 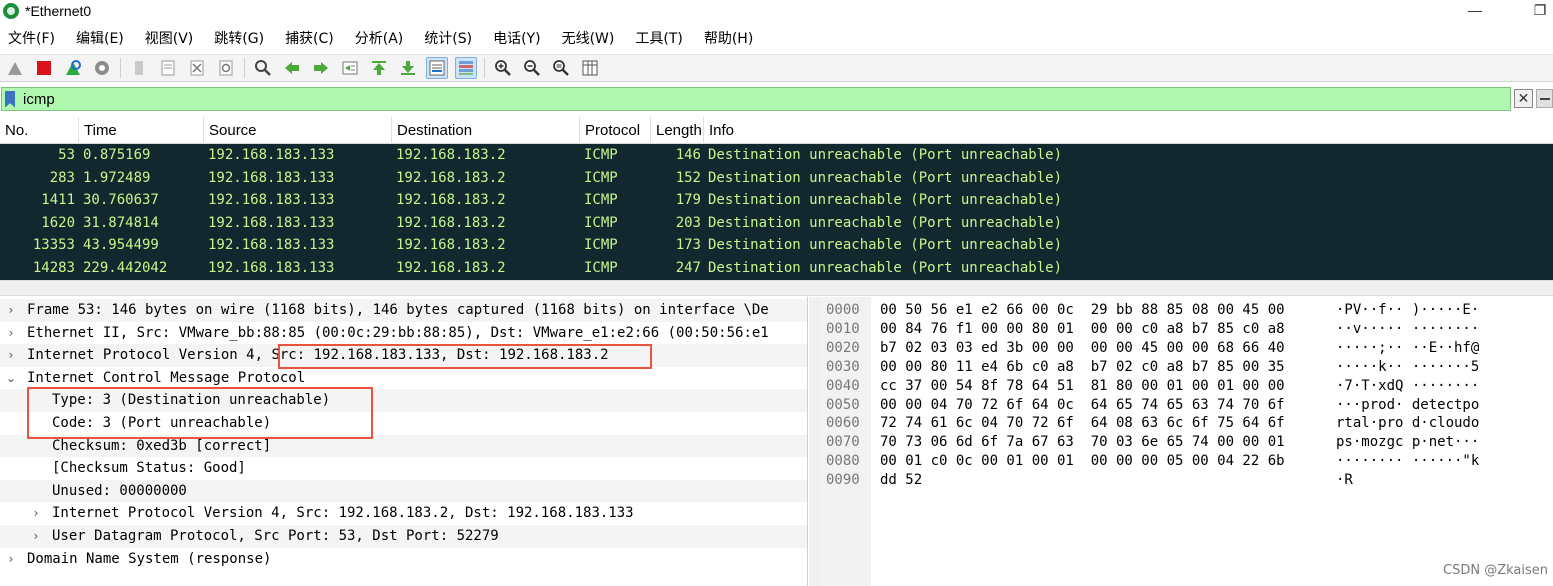 I want to click on menu-view: 视图(V), so click(x=165, y=38).